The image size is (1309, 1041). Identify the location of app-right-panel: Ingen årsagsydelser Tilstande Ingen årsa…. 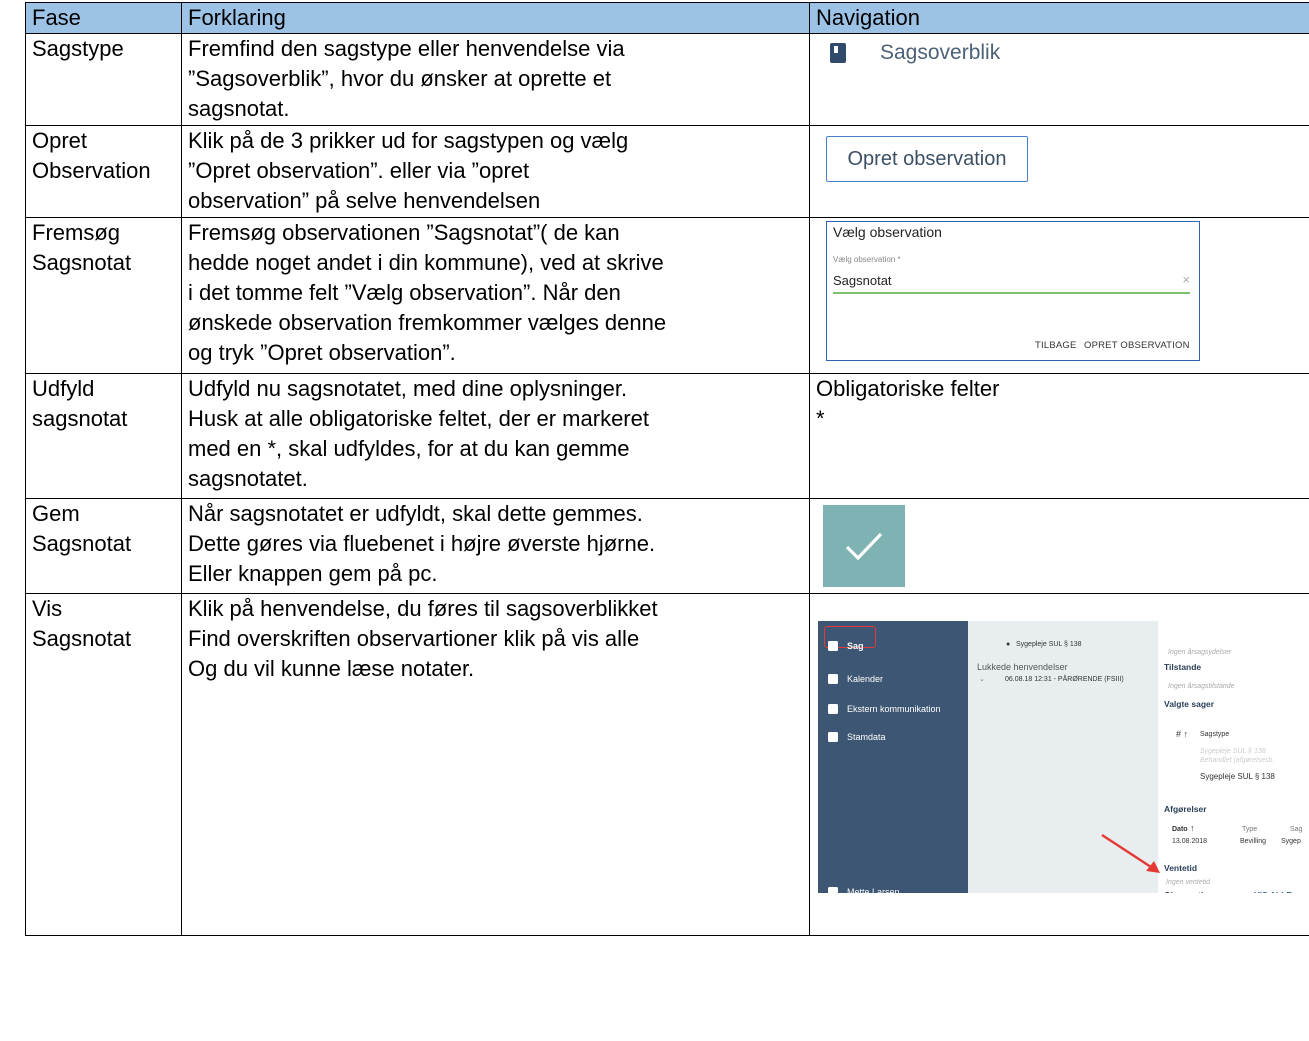
(1233, 757).